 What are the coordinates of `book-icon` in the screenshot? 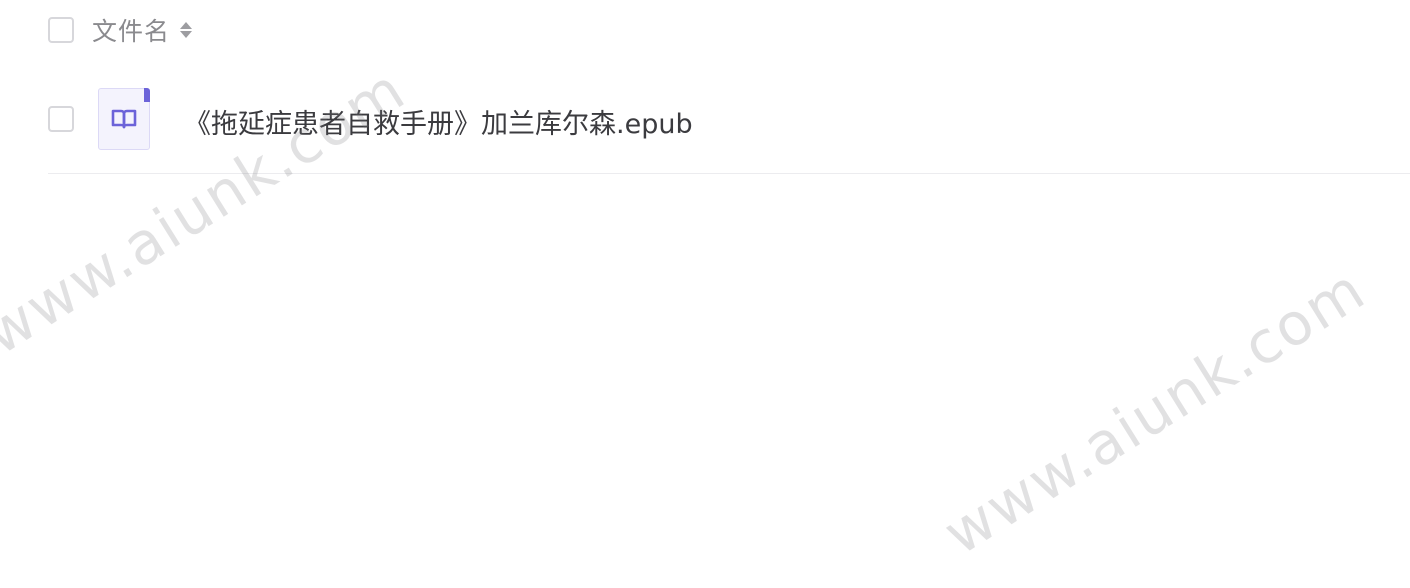 It's located at (124, 119).